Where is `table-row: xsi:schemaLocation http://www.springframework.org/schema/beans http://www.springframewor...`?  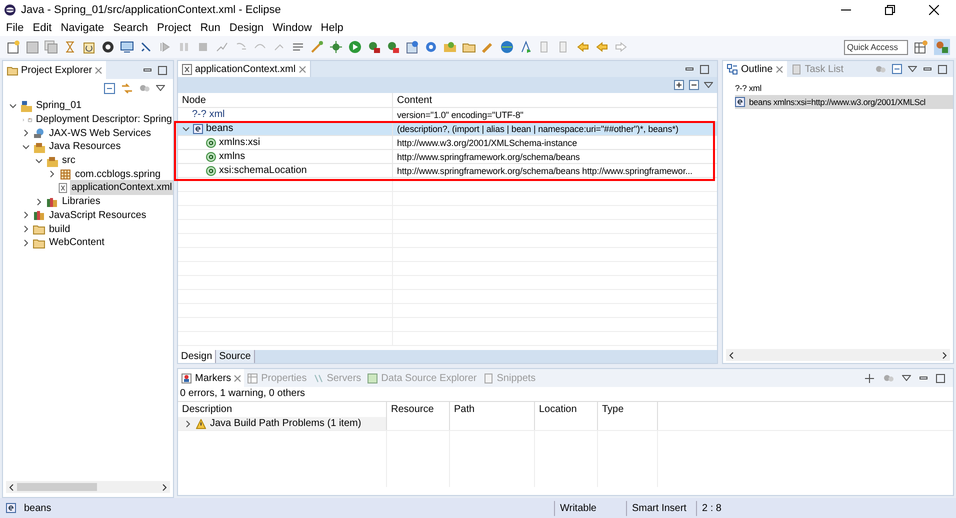
table-row: xsi:schemaLocation http://www.springframework.org/schema/beans http://www.springframewor... is located at coordinates (447, 171).